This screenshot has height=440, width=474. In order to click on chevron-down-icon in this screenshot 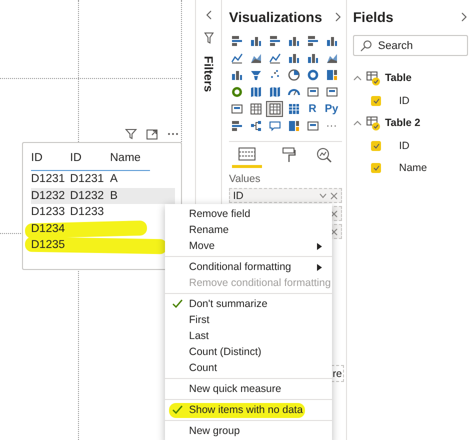, I will do `click(323, 195)`.